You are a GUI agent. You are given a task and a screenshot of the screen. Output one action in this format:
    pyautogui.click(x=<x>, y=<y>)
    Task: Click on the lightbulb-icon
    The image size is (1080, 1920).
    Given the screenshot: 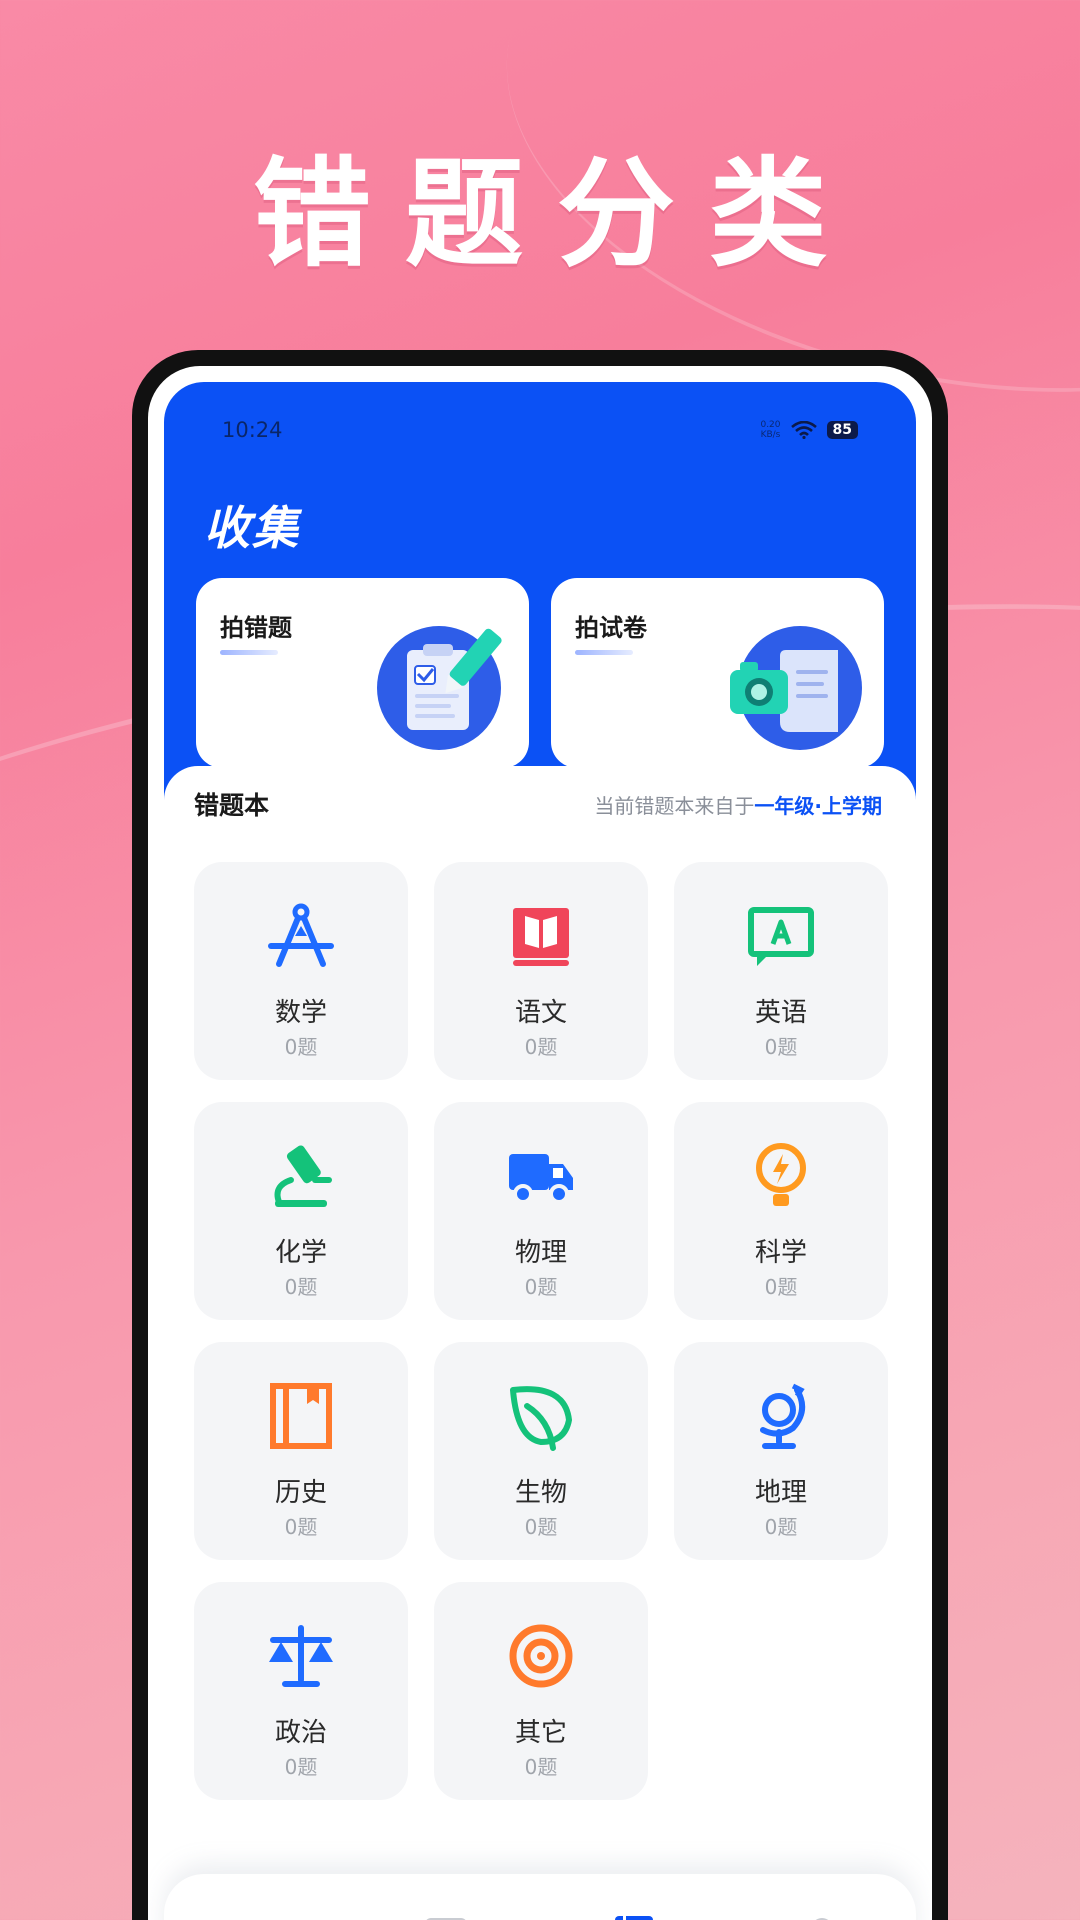 What is the action you would take?
    pyautogui.click(x=781, y=1174)
    